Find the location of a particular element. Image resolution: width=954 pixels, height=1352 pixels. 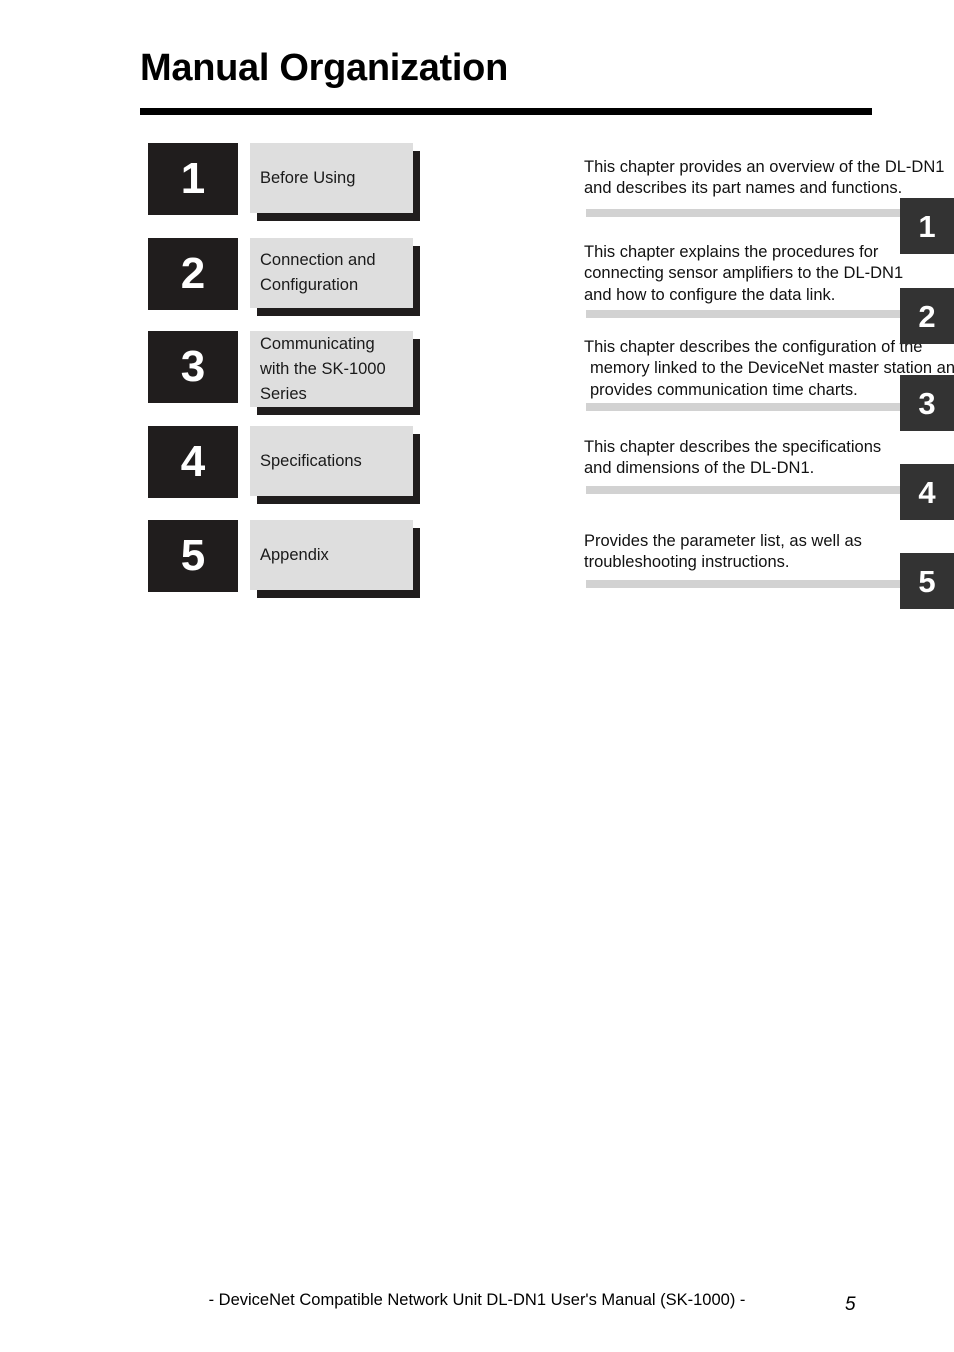

chapter-title-box: Specifications is located at coordinates (331, 461).